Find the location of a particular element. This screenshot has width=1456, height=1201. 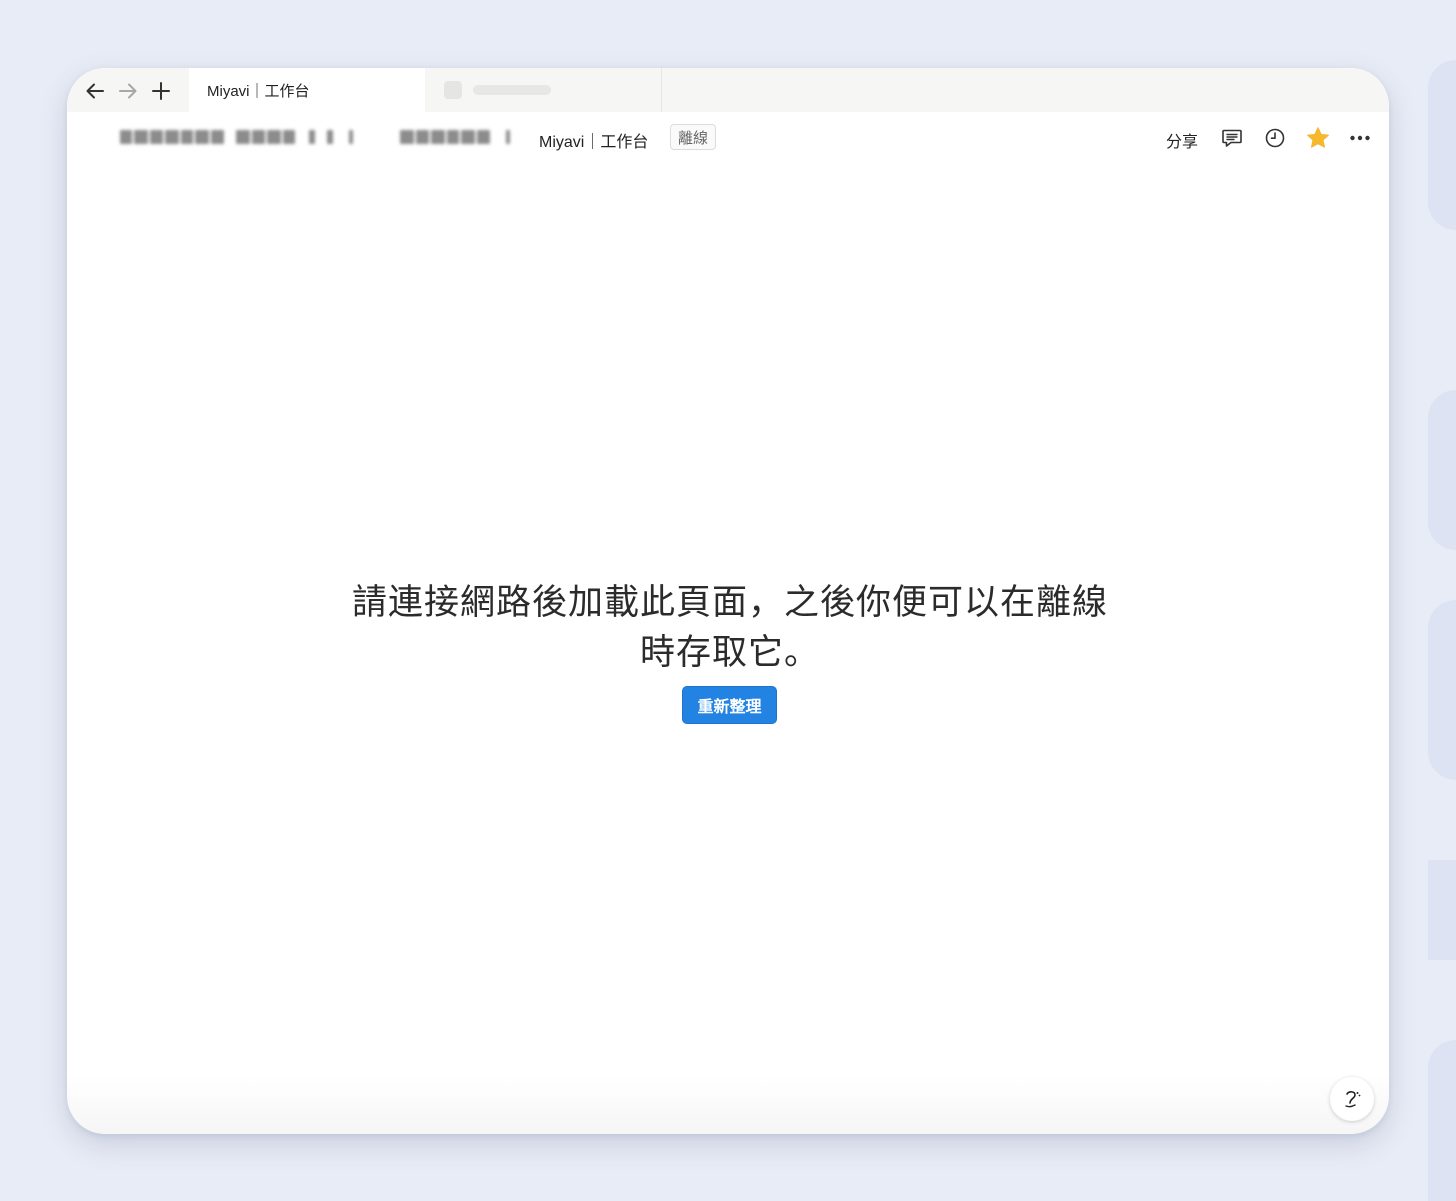

tab-active: Miyavi｜工作台 is located at coordinates (307, 90).